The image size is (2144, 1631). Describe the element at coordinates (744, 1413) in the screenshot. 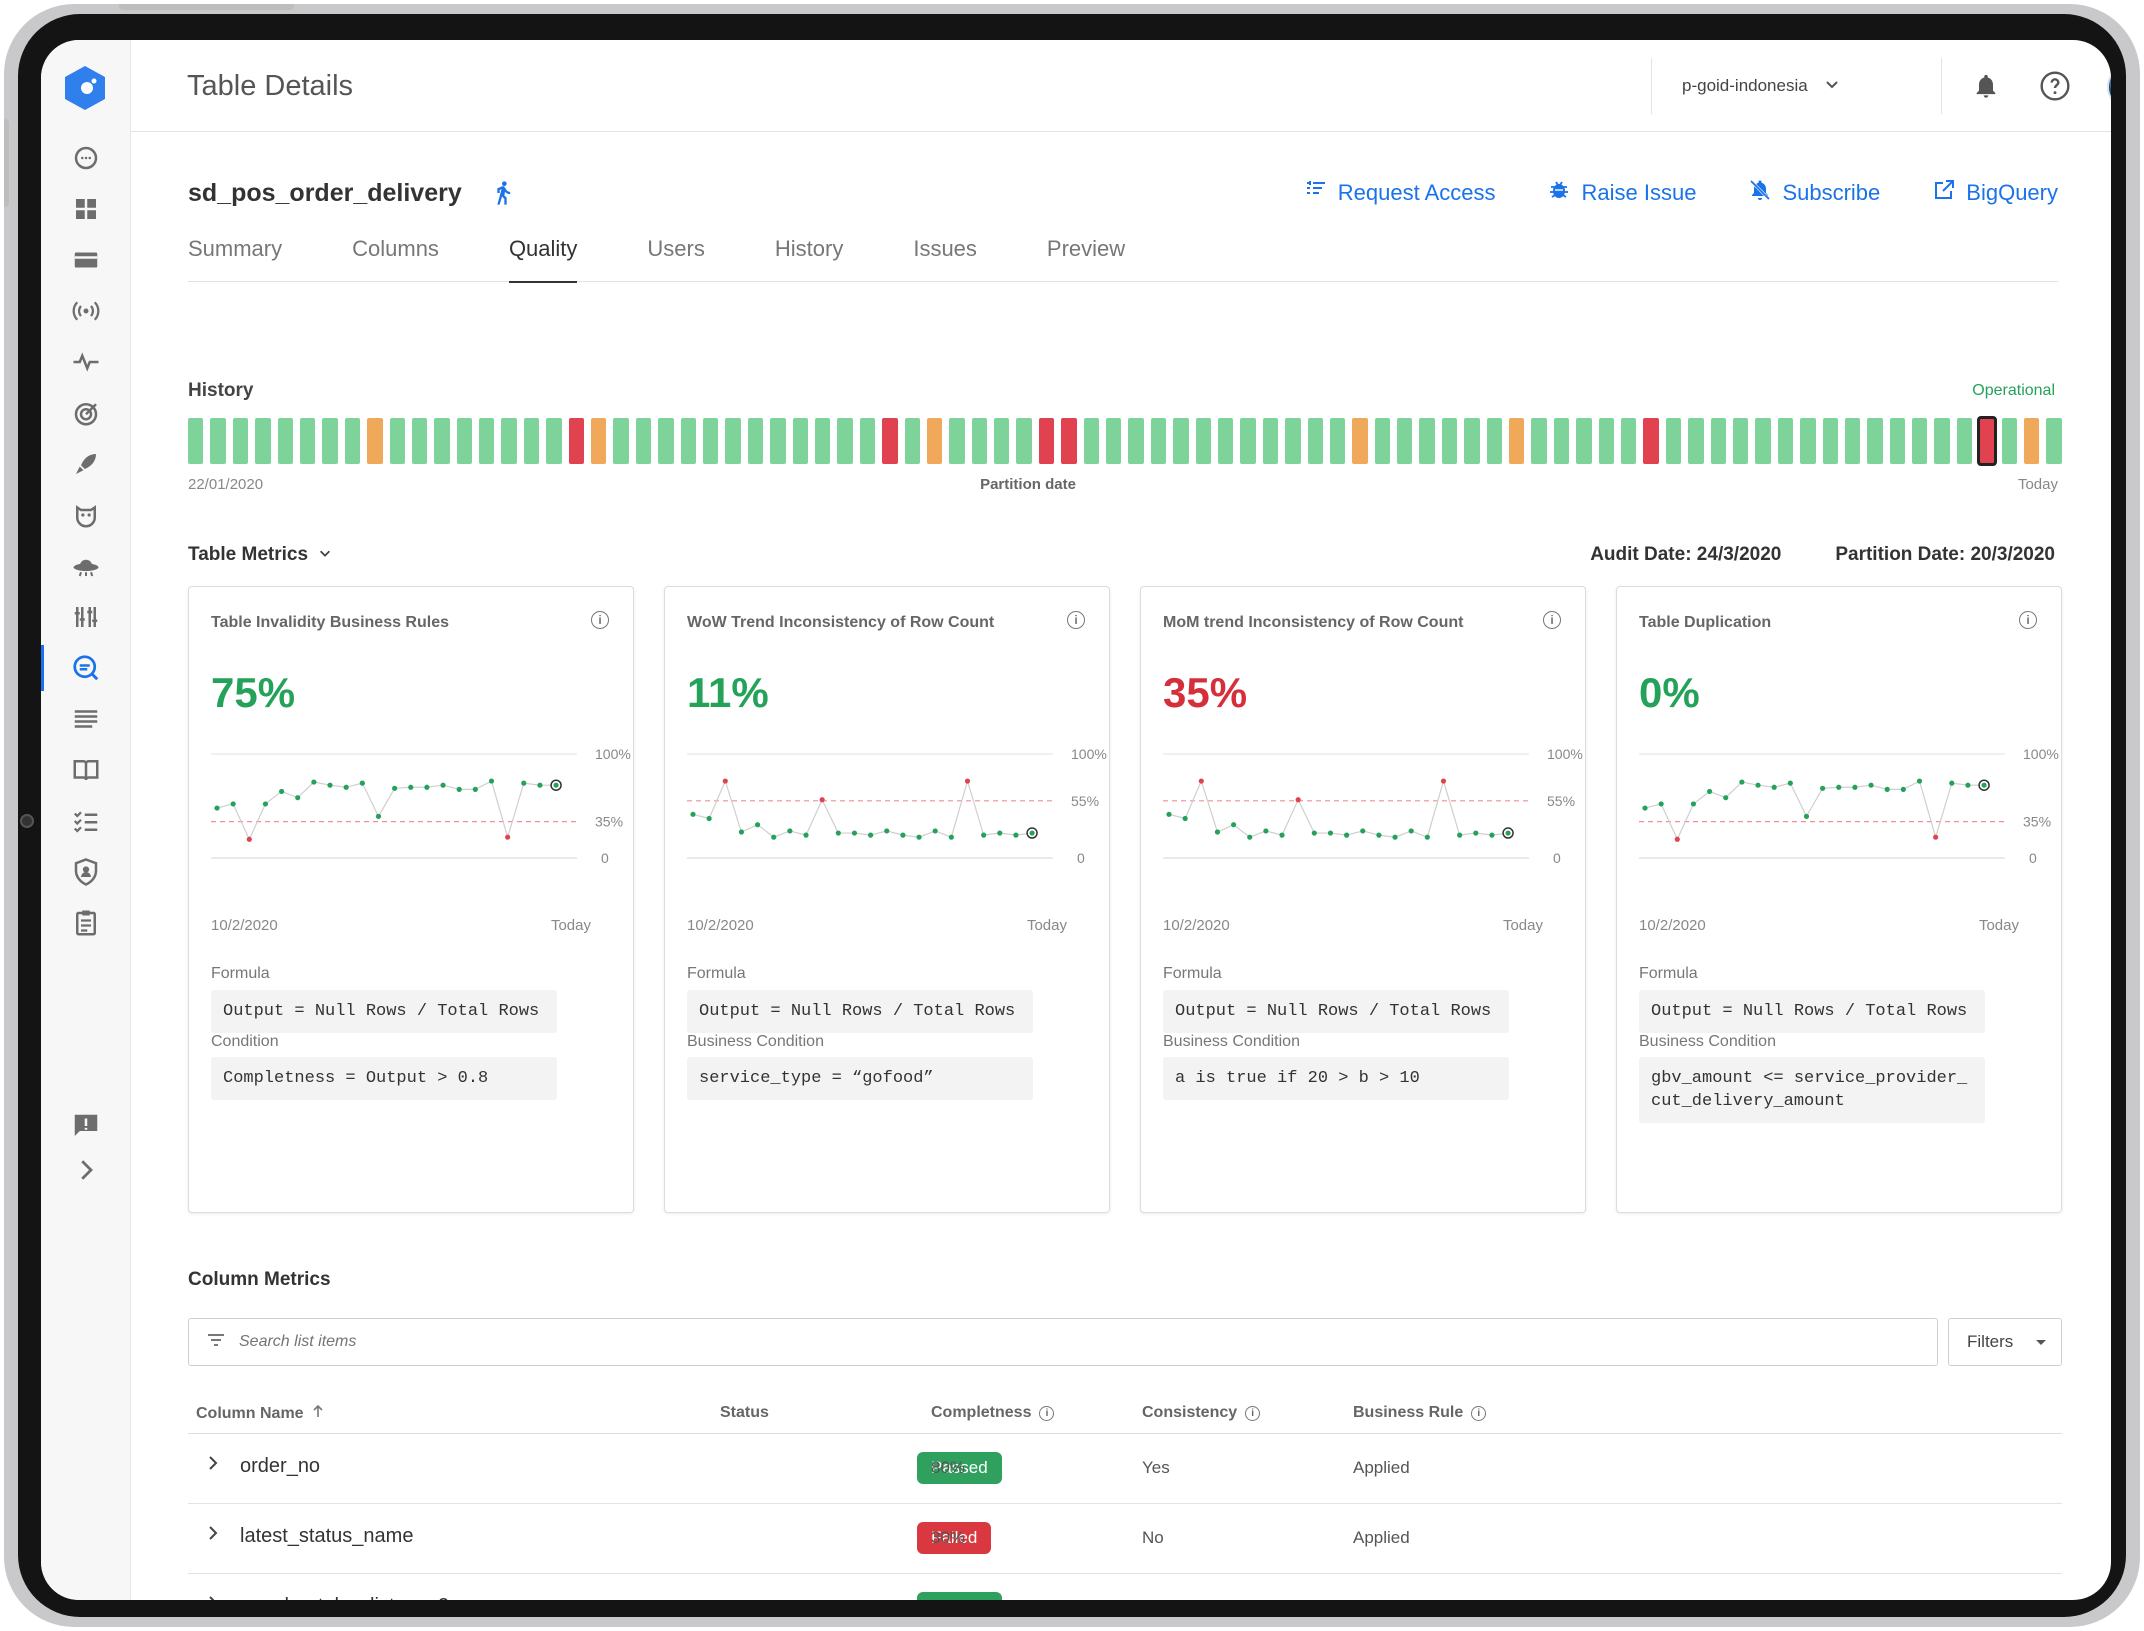

I see `column-header-status: Status` at that location.